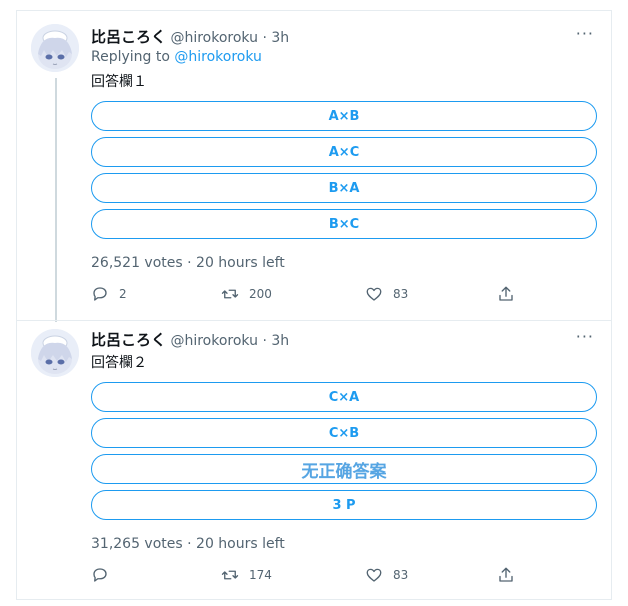  What do you see at coordinates (109, 294) in the screenshot?
I see `reply-button: 2` at bounding box center [109, 294].